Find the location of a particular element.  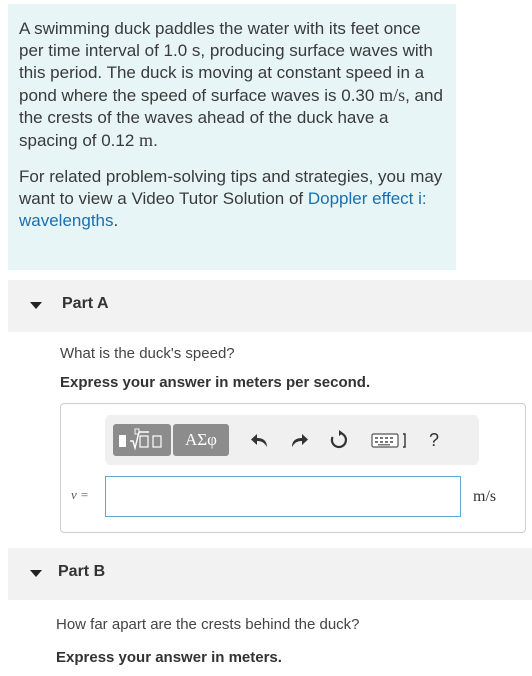

undo-icon is located at coordinates (260, 440).